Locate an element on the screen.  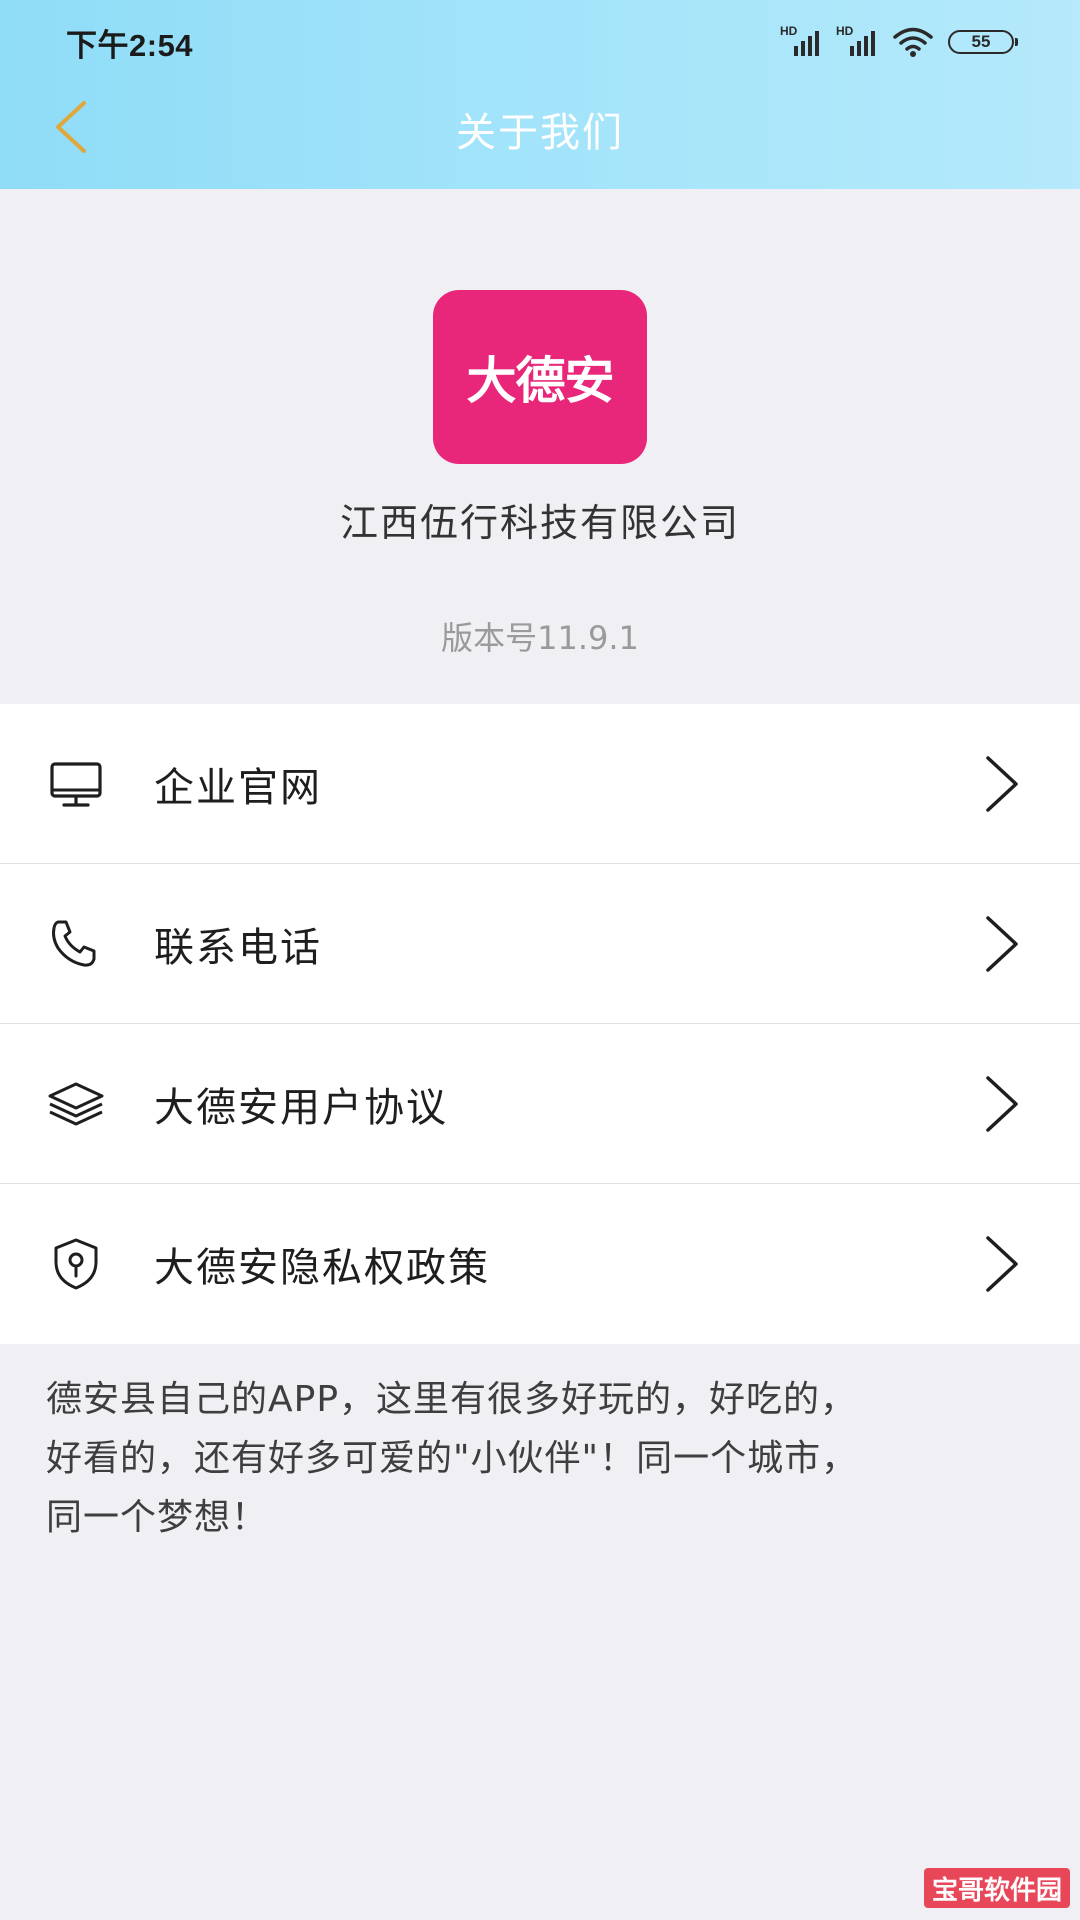
battery-icon: 55 is located at coordinates (983, 42).